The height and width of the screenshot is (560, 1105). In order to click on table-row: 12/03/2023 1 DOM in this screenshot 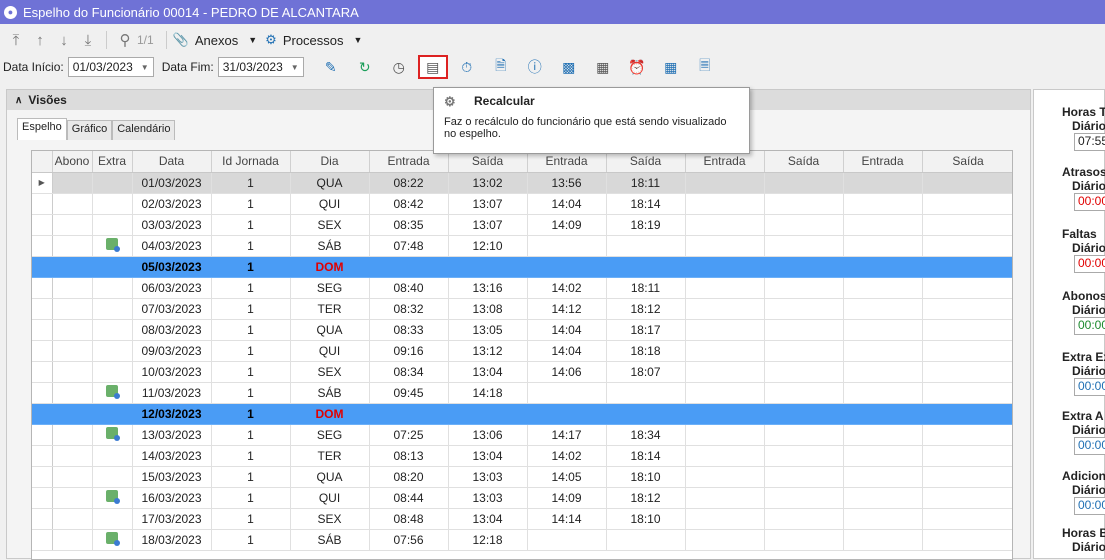, I will do `click(522, 414)`.